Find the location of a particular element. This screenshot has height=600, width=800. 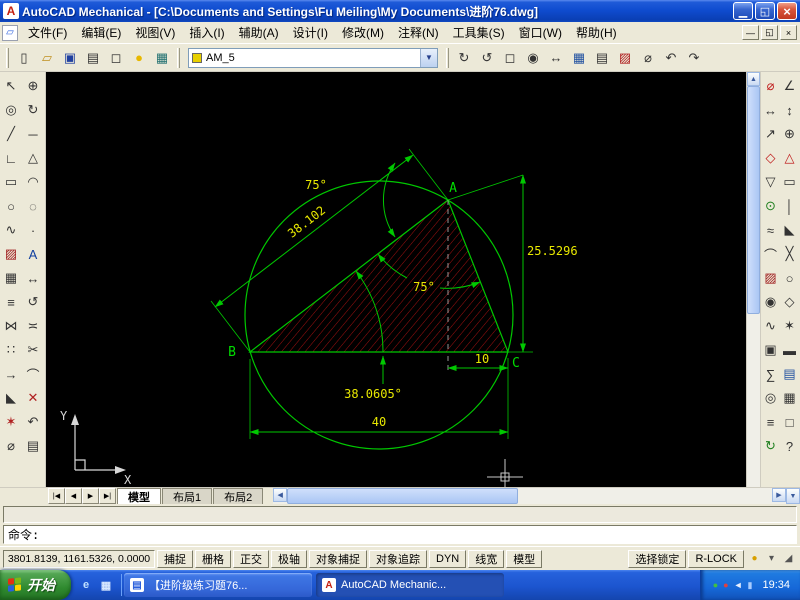

bearing-icon: ▣ is located at coordinates (770, 350).